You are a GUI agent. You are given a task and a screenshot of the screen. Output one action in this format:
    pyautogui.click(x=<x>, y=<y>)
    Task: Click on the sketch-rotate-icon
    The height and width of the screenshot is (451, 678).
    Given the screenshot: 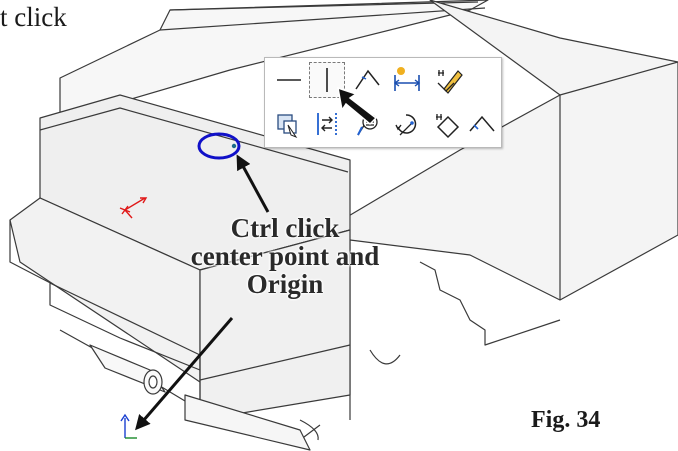 What is the action you would take?
    pyautogui.click(x=406, y=125)
    